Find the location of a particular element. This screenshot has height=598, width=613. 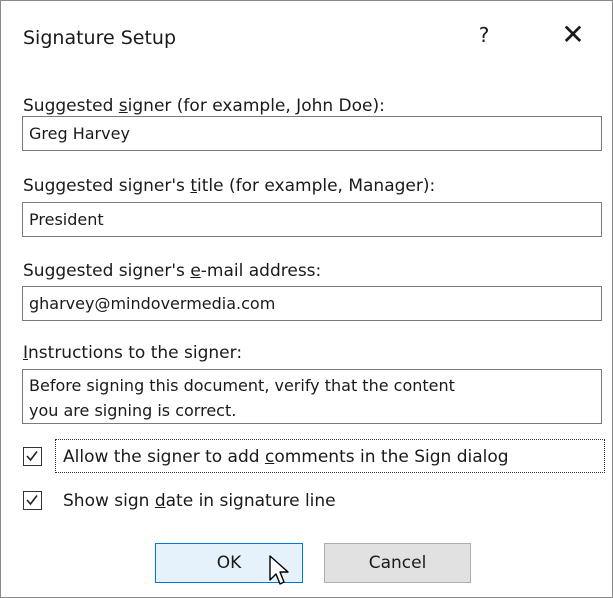

close-icon: ✕ is located at coordinates (573, 34).